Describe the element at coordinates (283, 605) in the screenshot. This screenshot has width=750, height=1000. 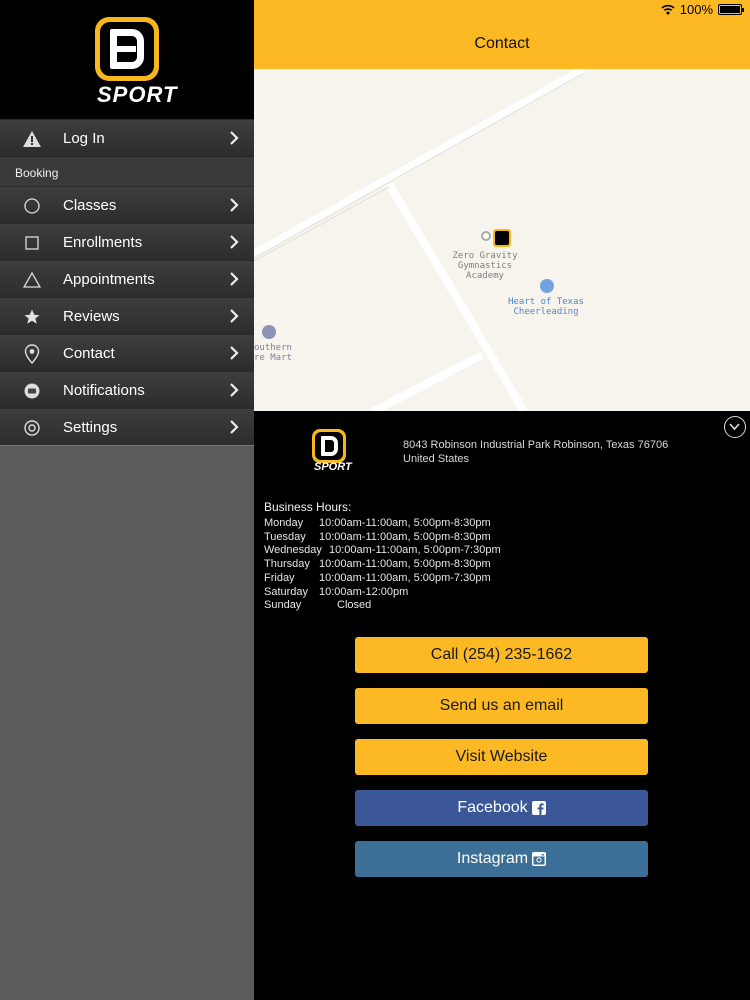
I see `hours-day: Sunday` at that location.